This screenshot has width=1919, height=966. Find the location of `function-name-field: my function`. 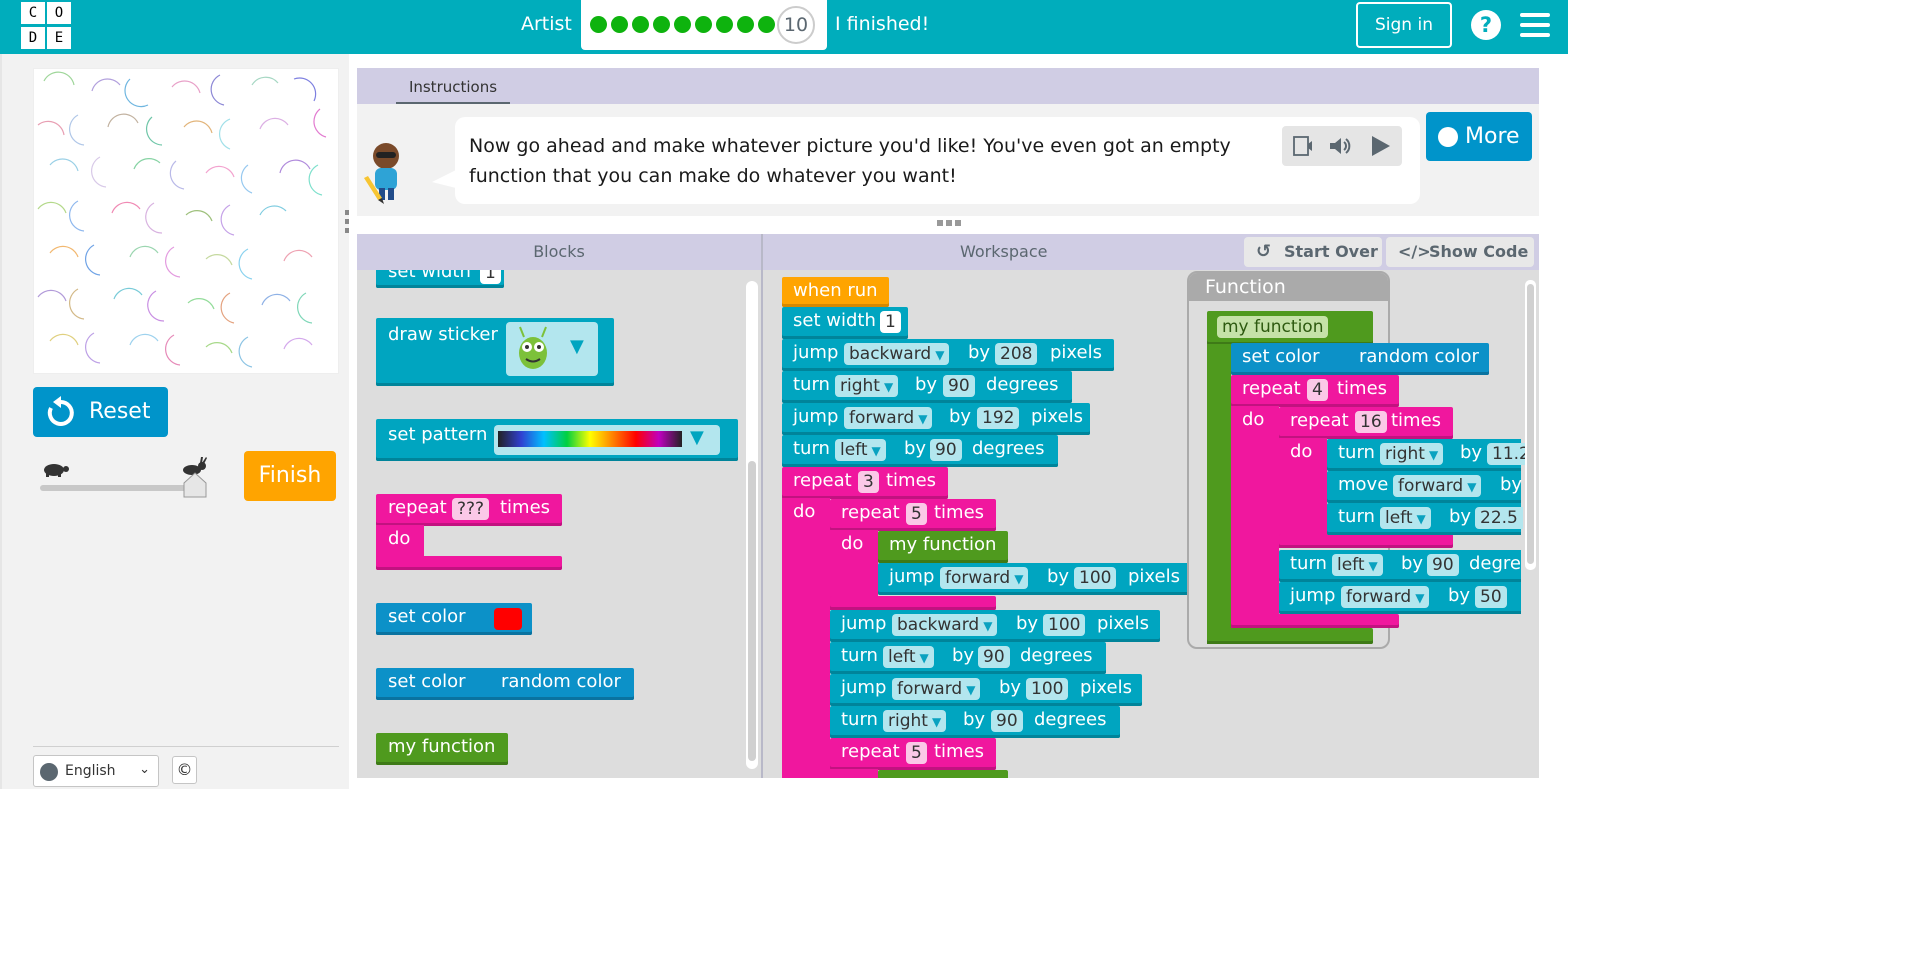

function-name-field: my function is located at coordinates (1273, 327).